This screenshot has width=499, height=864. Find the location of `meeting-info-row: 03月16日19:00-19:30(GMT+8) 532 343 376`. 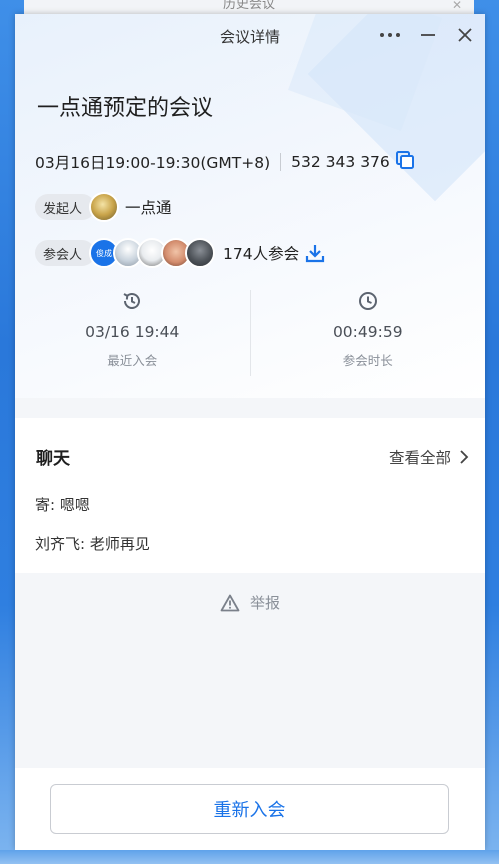

meeting-info-row: 03月16日19:00-19:30(GMT+8) 532 343 376 is located at coordinates (224, 162).